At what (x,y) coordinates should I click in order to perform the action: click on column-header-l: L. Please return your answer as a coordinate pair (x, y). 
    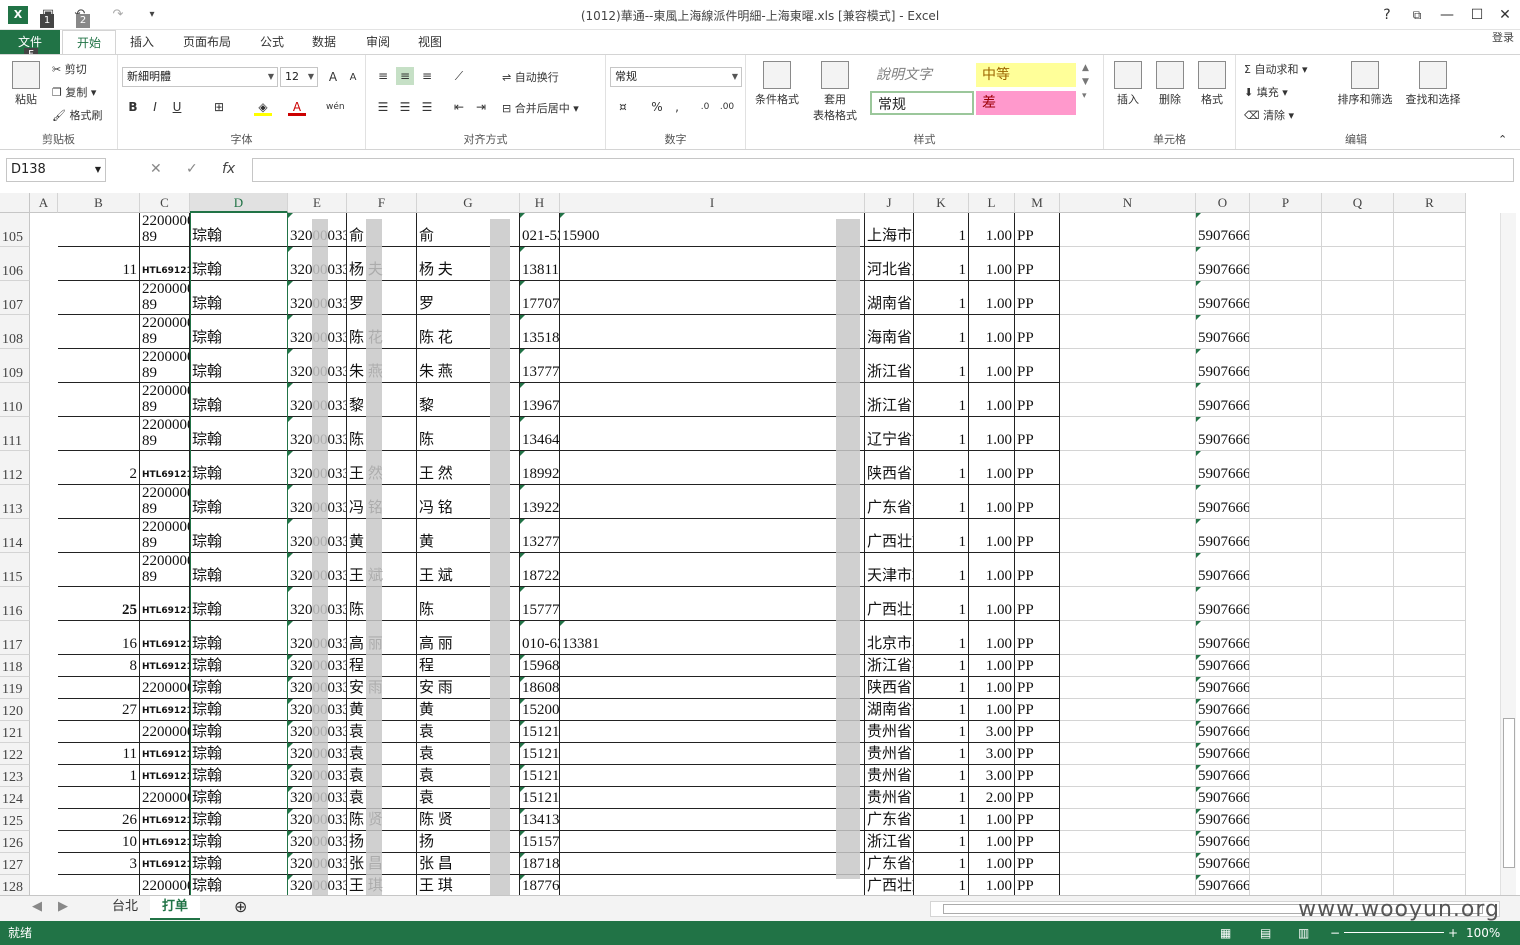
    Looking at the image, I should click on (992, 203).